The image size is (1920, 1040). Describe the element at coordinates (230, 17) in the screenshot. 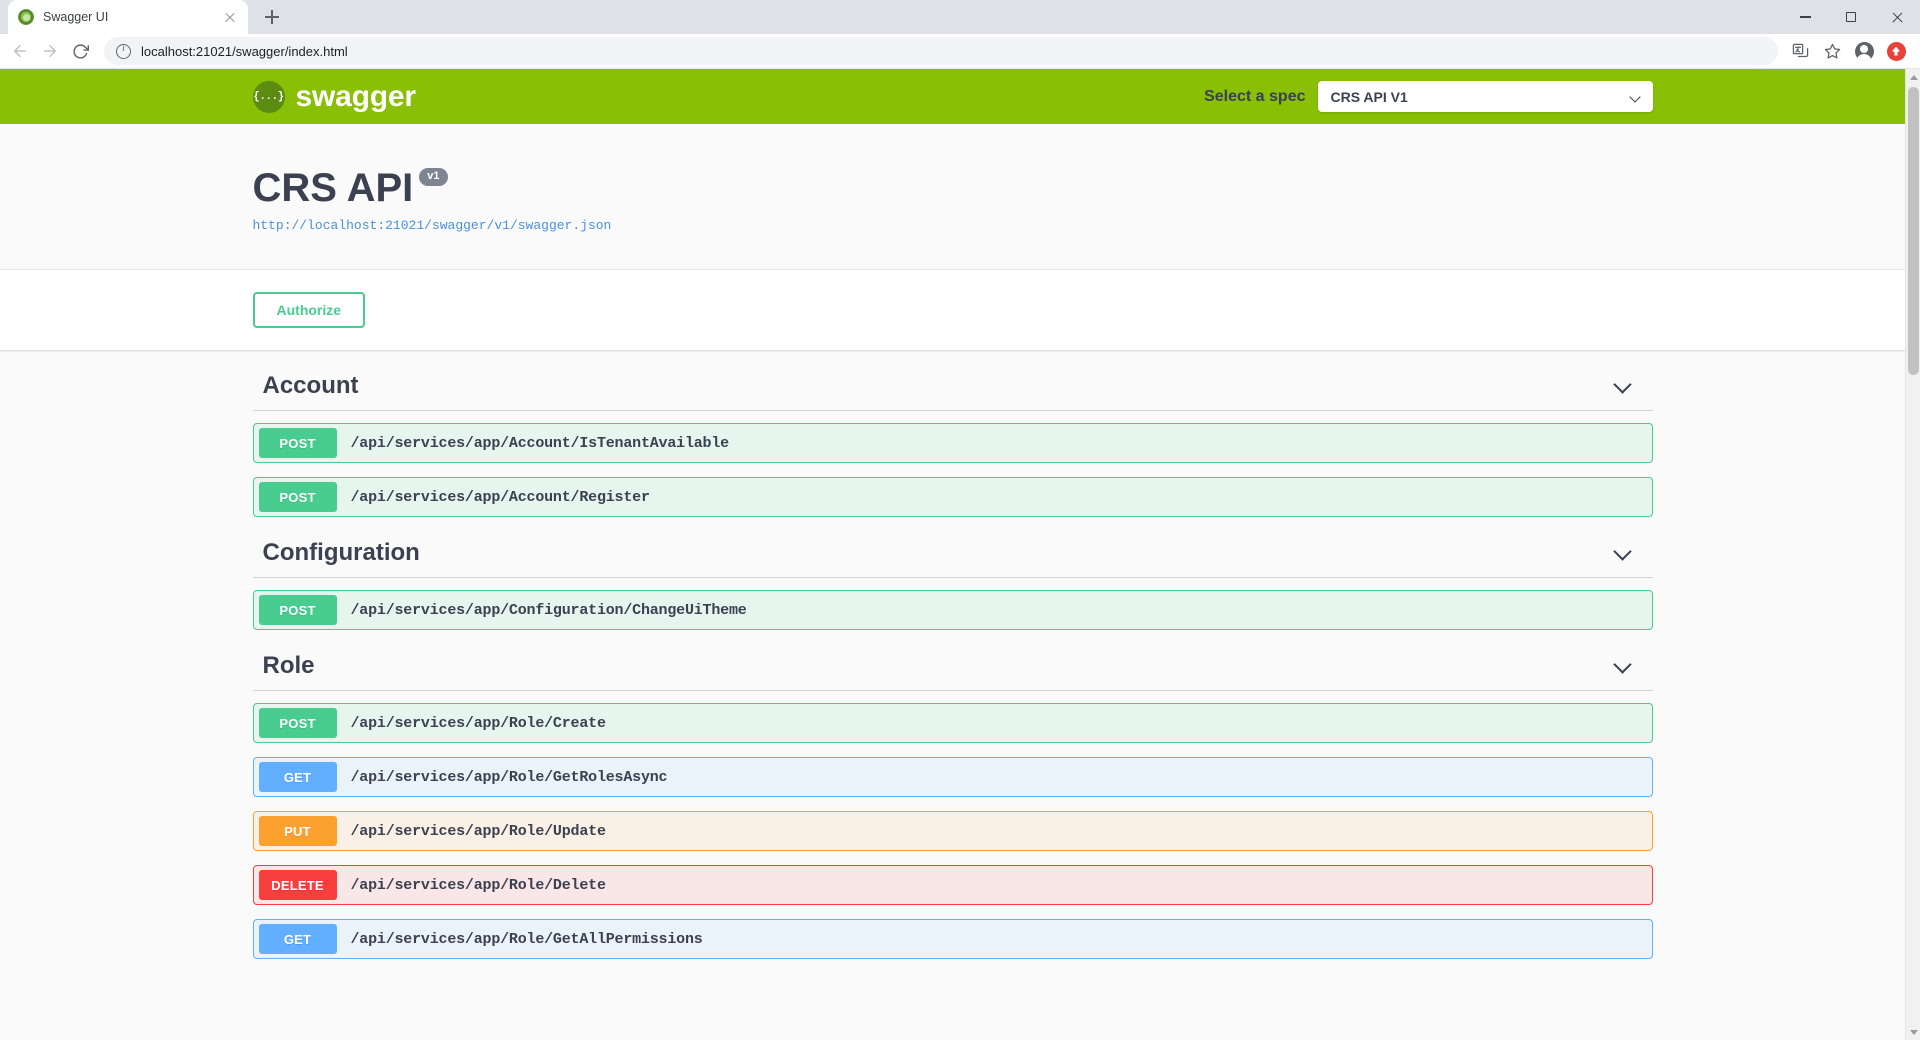

I see `close-icon` at that location.